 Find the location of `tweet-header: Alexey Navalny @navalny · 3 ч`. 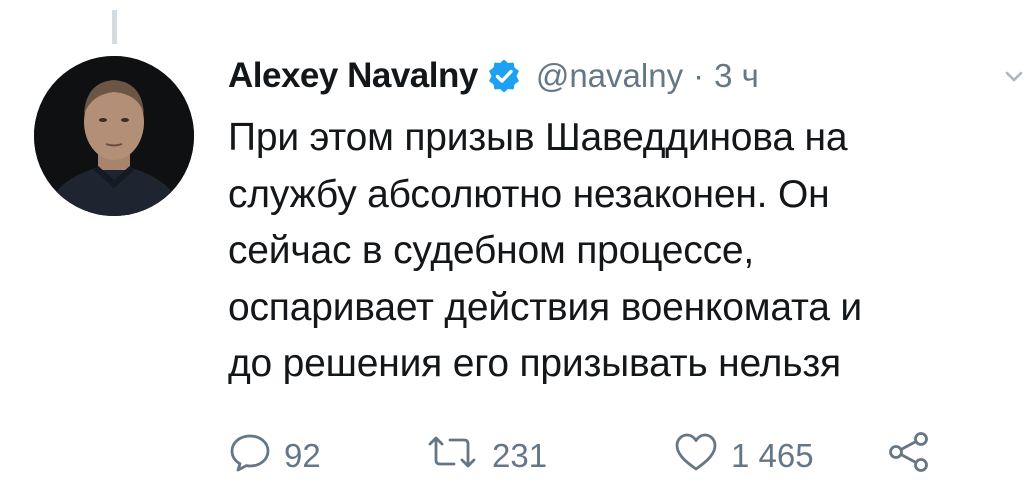

tweet-header: Alexey Navalny @navalny · 3 ч is located at coordinates (493, 76).